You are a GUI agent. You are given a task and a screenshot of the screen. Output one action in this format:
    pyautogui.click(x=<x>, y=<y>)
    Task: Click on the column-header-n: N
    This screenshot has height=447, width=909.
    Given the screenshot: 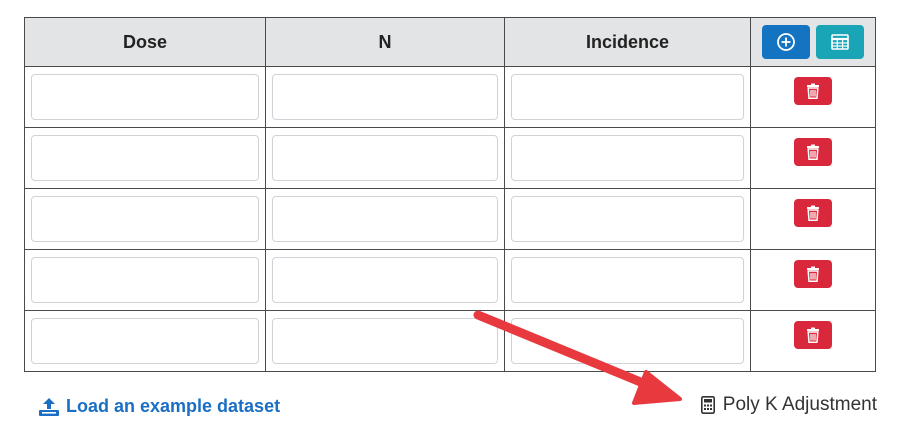 What is the action you would take?
    pyautogui.click(x=385, y=42)
    